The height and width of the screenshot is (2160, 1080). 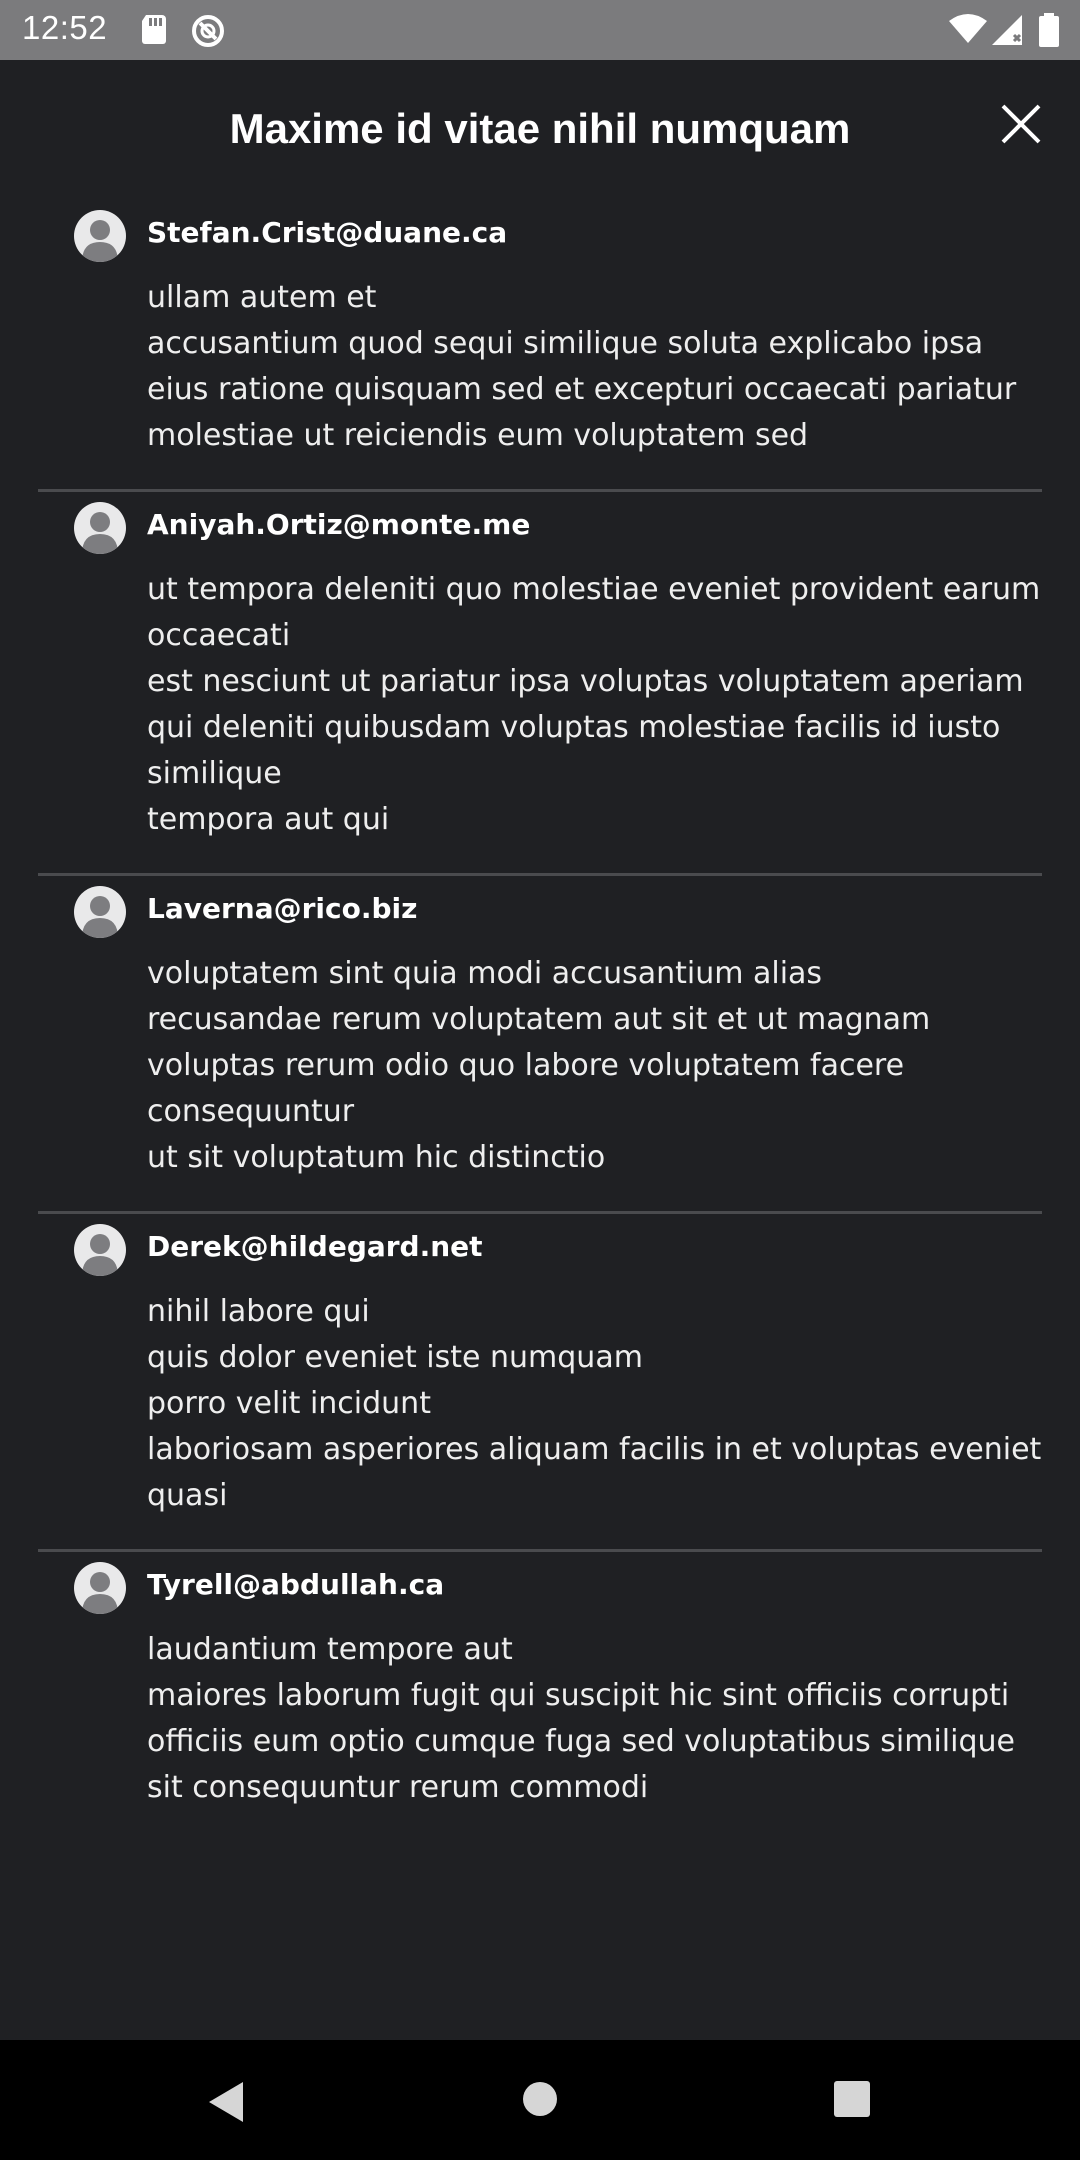 I want to click on comment-line: nihil labore qui, so click(x=258, y=1311).